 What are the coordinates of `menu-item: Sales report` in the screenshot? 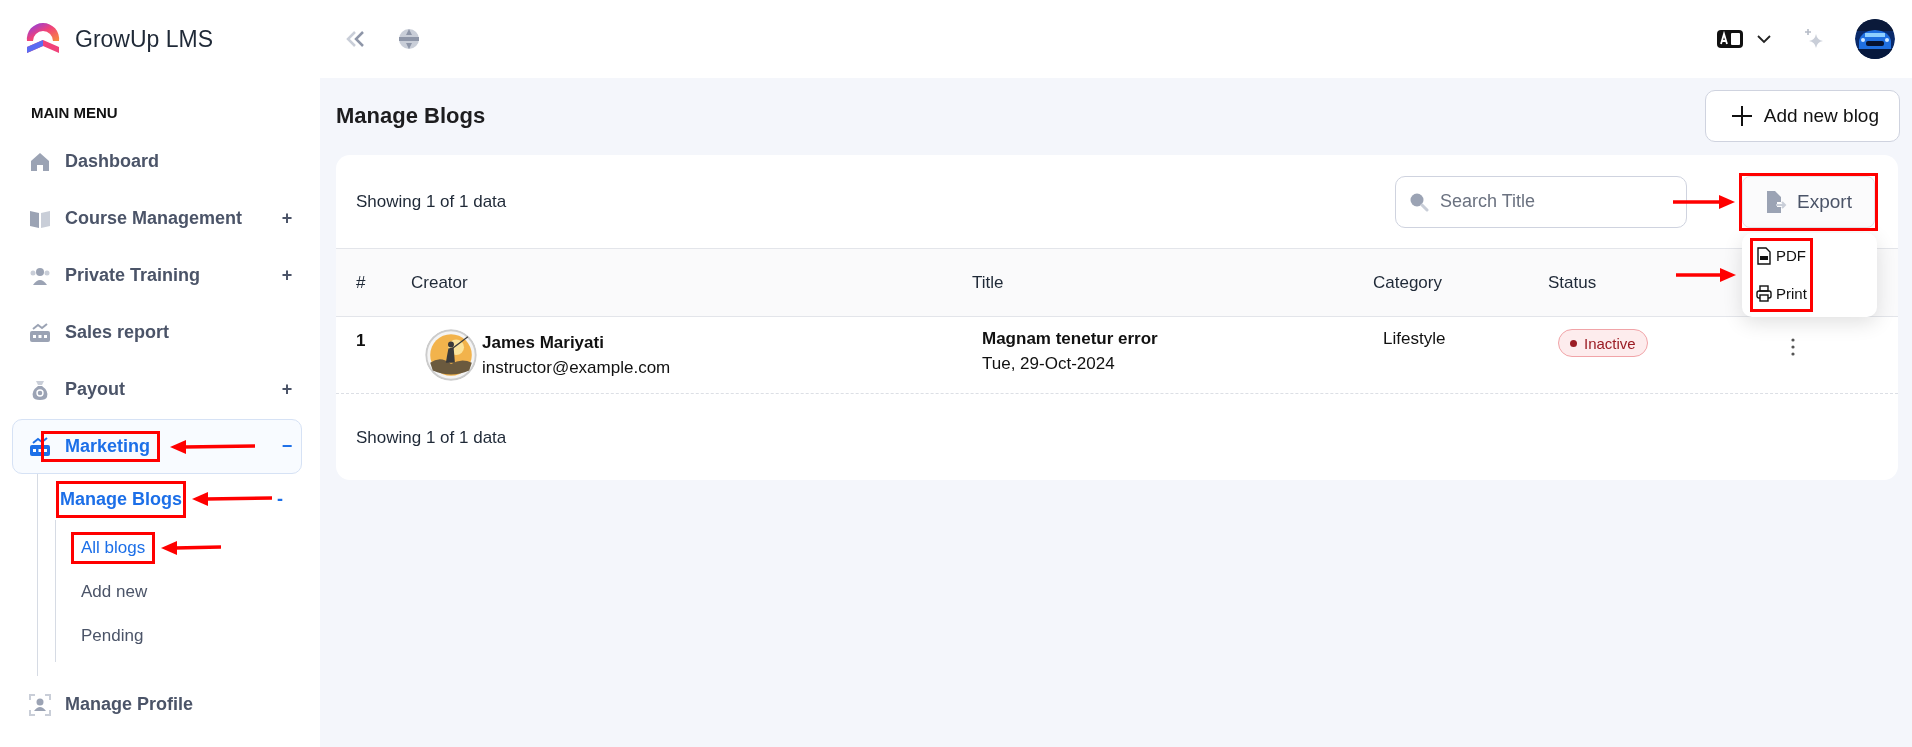 It's located at (157, 332).